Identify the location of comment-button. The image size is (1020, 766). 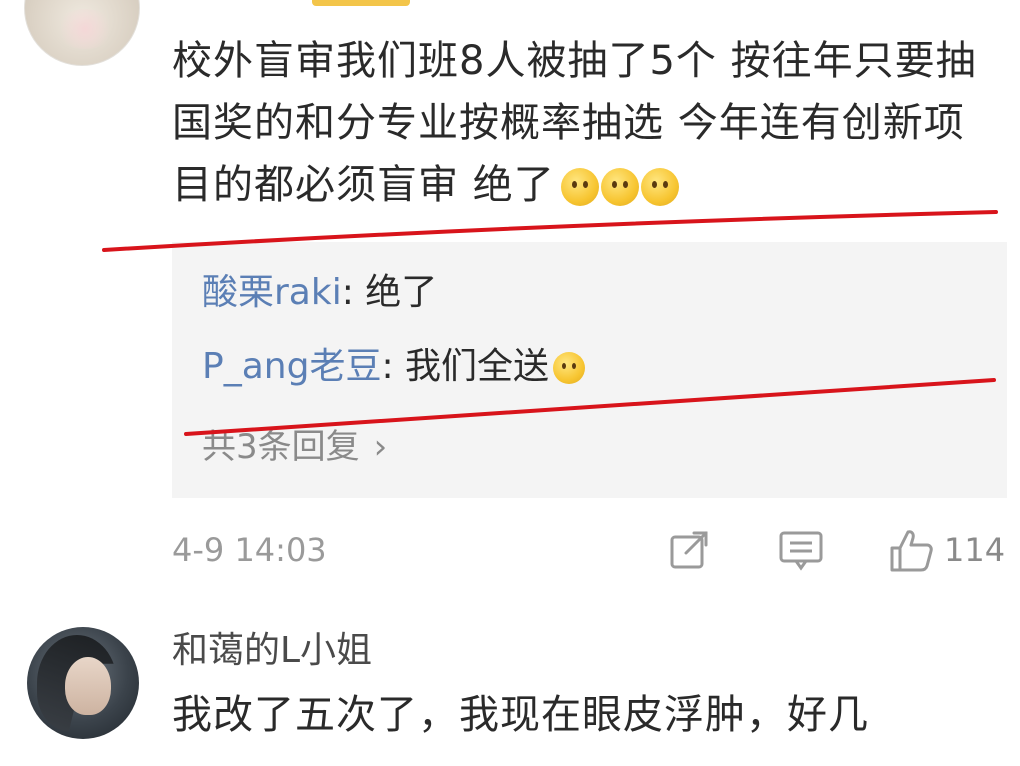
(801, 550).